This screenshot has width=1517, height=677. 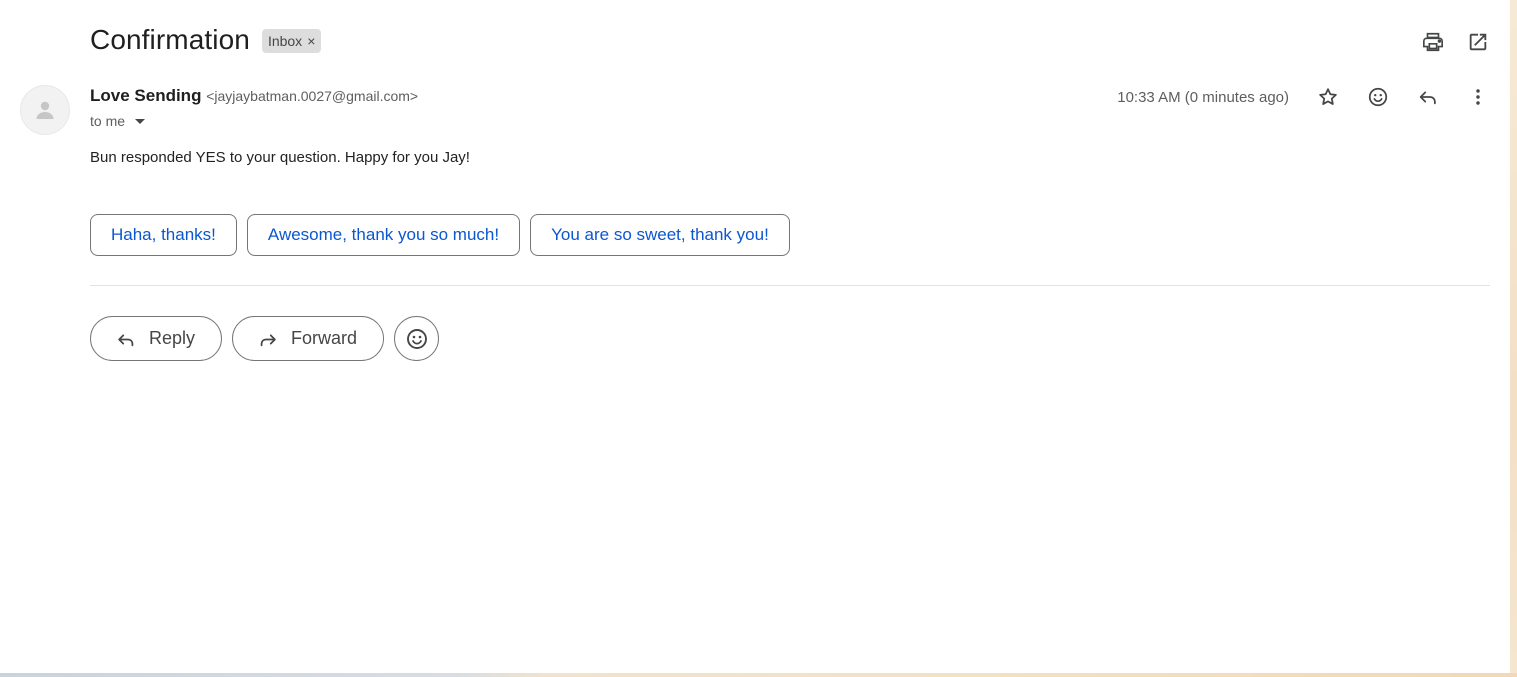 What do you see at coordinates (1203, 97) in the screenshot?
I see `message-timestamp: 10:33 AM (0 minutes ago)` at bounding box center [1203, 97].